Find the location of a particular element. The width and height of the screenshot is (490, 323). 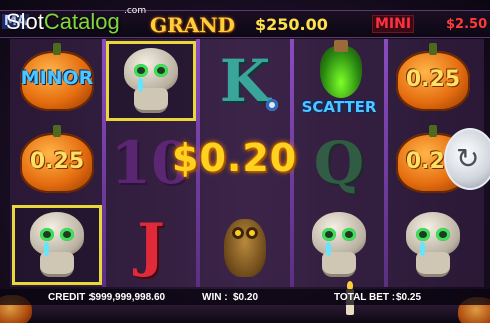

win-amount-display: $0.20 is located at coordinates (235, 158).